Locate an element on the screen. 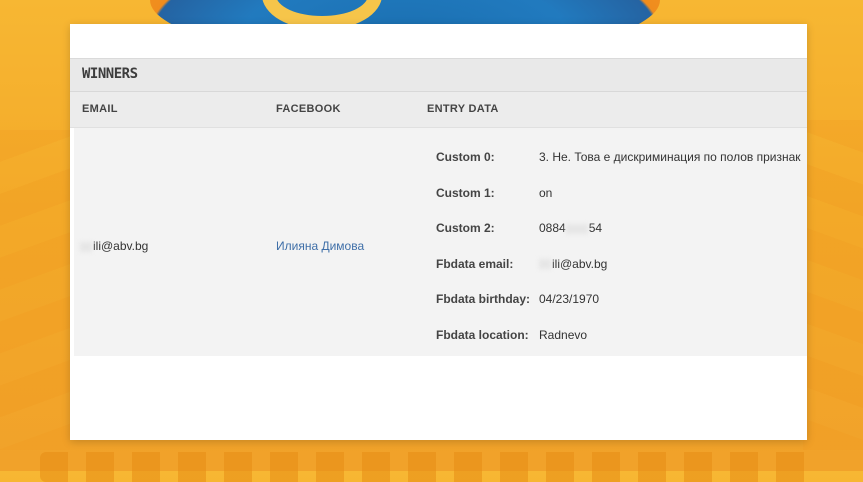 The height and width of the screenshot is (482, 863). column-header-email: EMAIL is located at coordinates (100, 109).